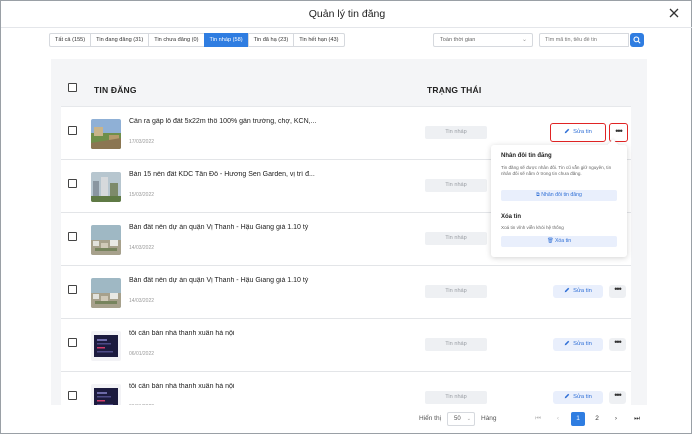 The image size is (692, 434). I want to click on page-button-2: 2, so click(597, 419).